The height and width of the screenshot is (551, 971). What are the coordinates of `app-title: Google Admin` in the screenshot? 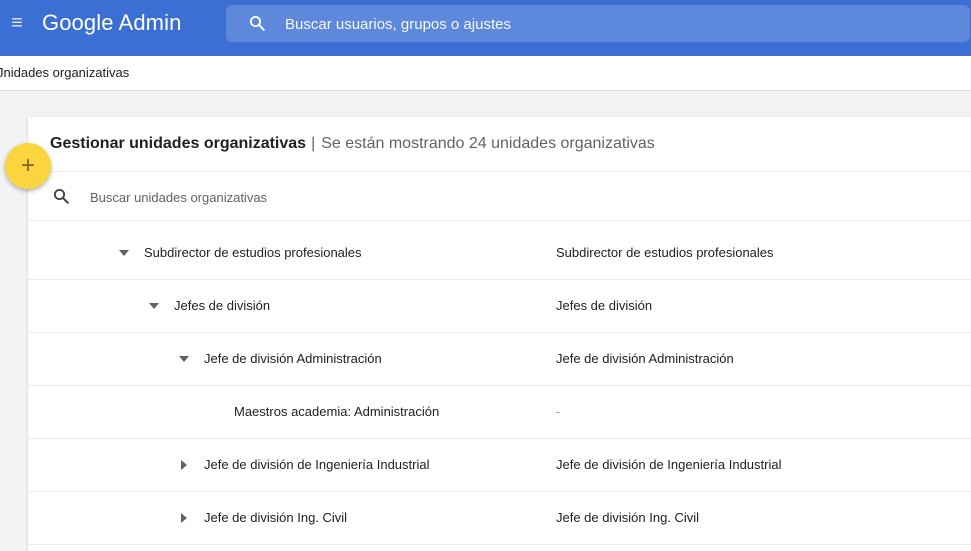 It's located at (111, 23).